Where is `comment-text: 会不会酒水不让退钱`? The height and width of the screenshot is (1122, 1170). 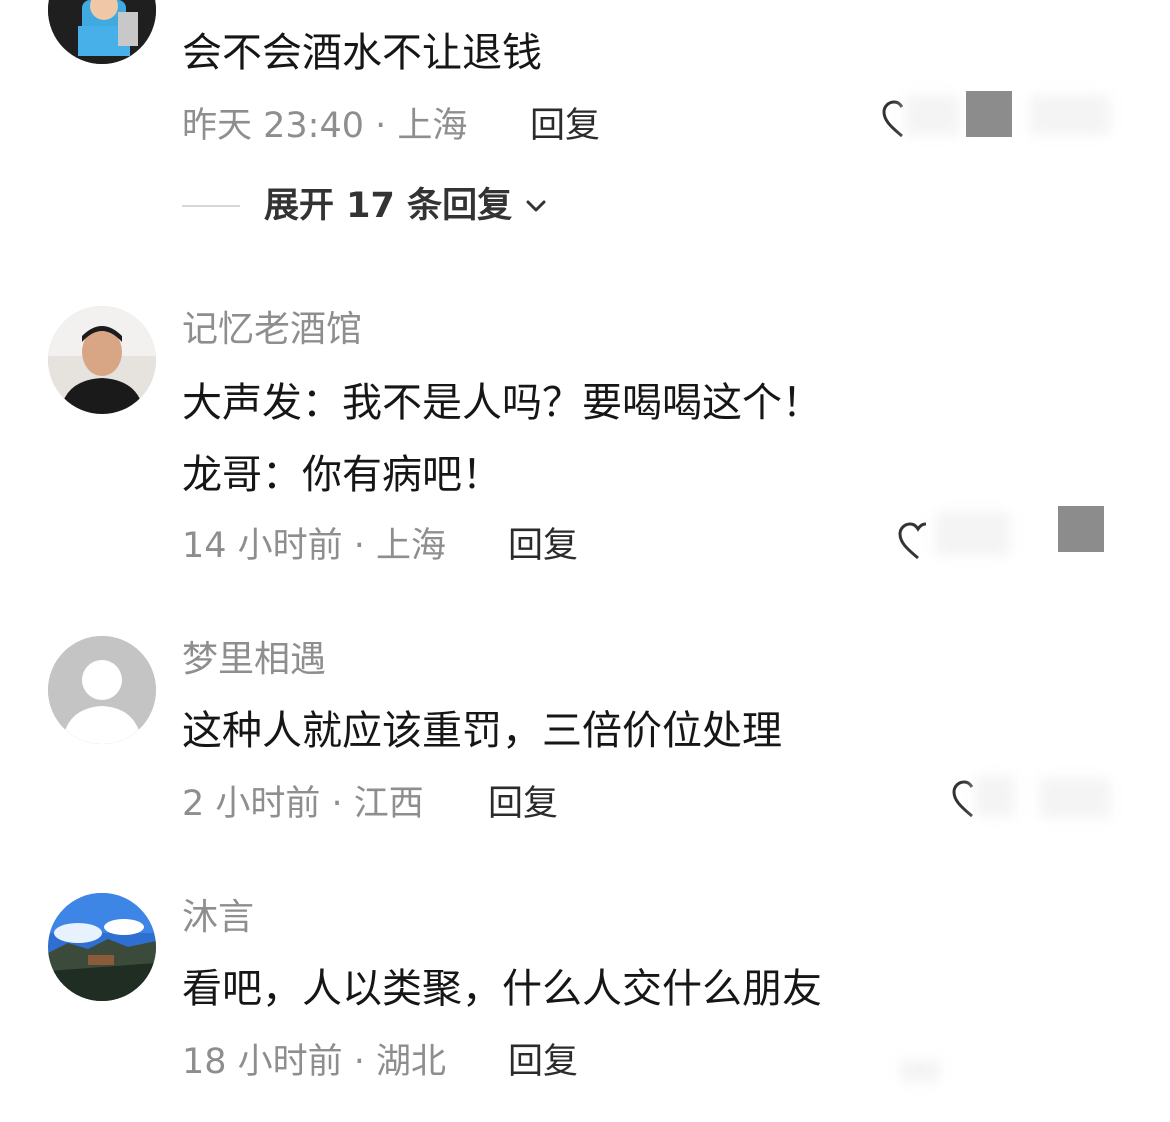
comment-text: 会不会酒水不让退钱 is located at coordinates (362, 53).